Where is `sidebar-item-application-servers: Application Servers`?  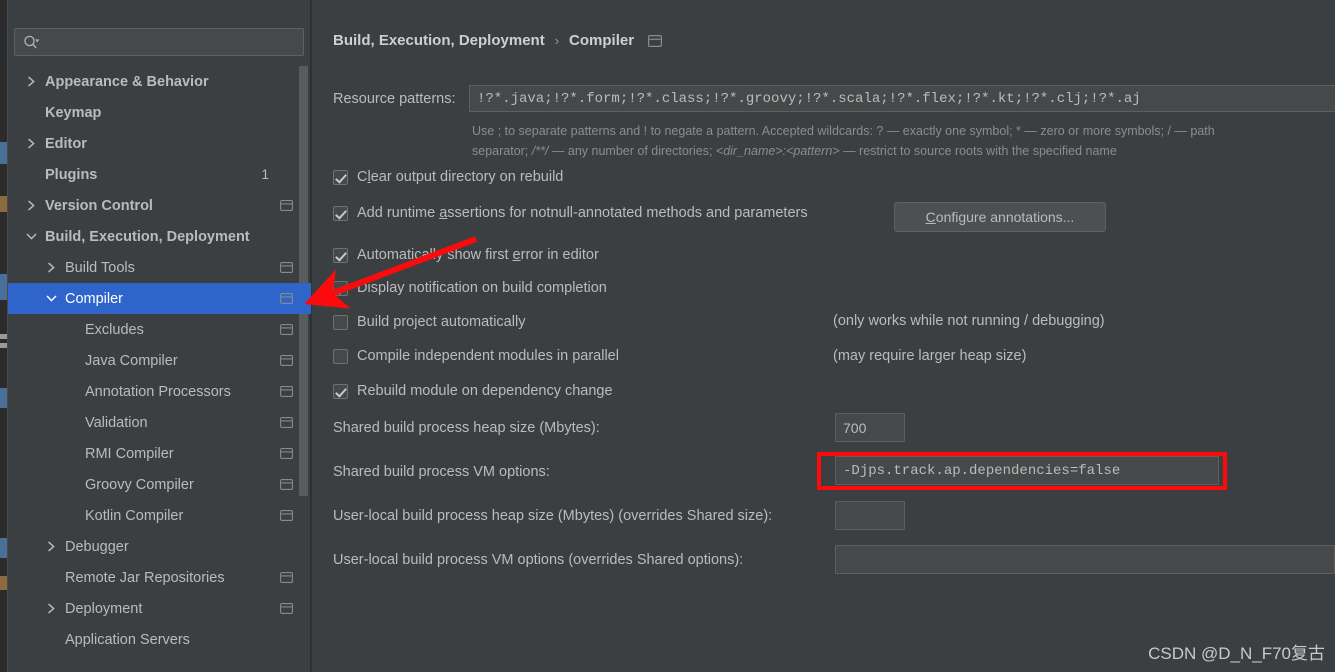
sidebar-item-application-servers: Application Servers is located at coordinates (159, 639).